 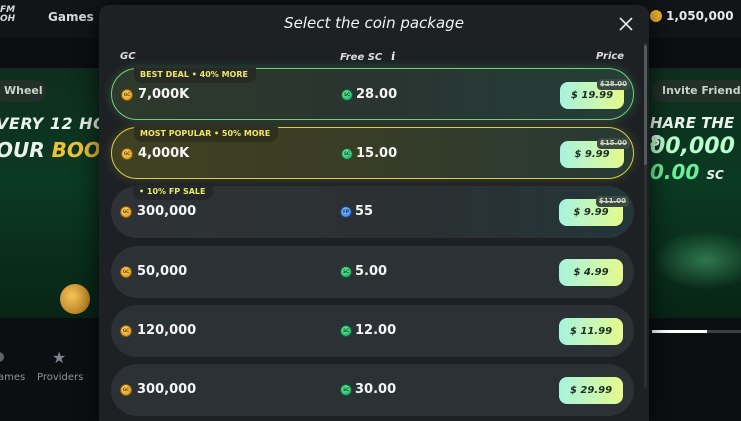 I want to click on gold-coin-icon, so click(x=656, y=16).